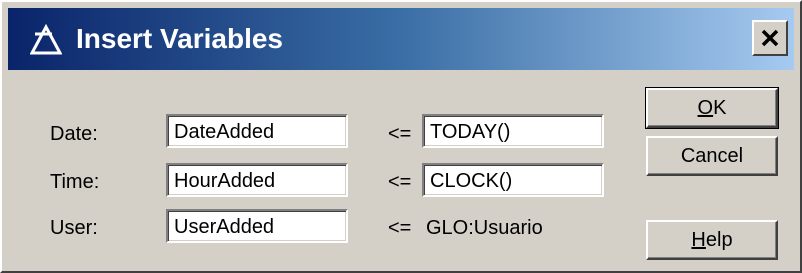 This screenshot has height=273, width=802. Describe the element at coordinates (400, 228) in the screenshot. I see `user-assign-operator: <=` at that location.